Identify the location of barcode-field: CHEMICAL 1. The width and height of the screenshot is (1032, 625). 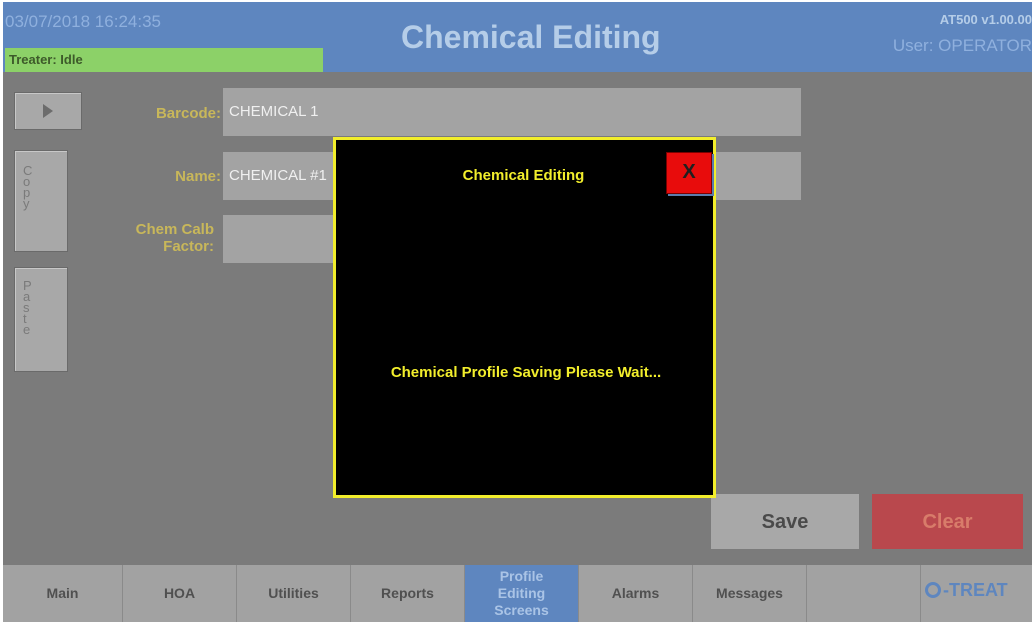
(512, 112).